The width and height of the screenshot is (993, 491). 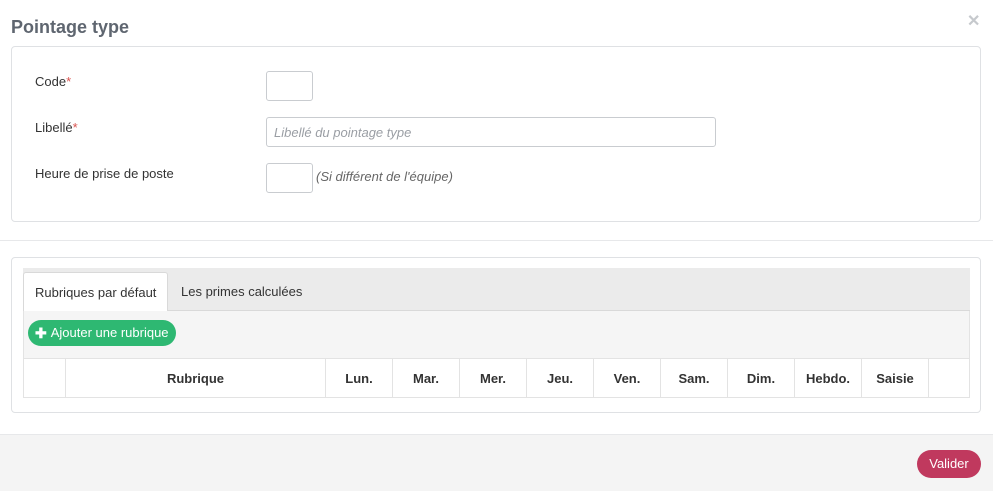 I want to click on column-rubrique: Rubrique, so click(x=196, y=378).